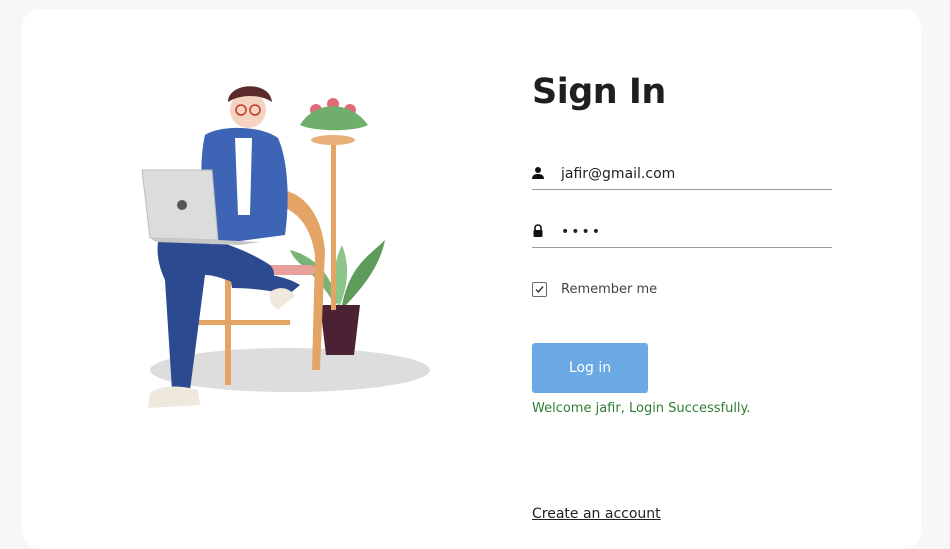  I want to click on remember-label: Remember me, so click(609, 289).